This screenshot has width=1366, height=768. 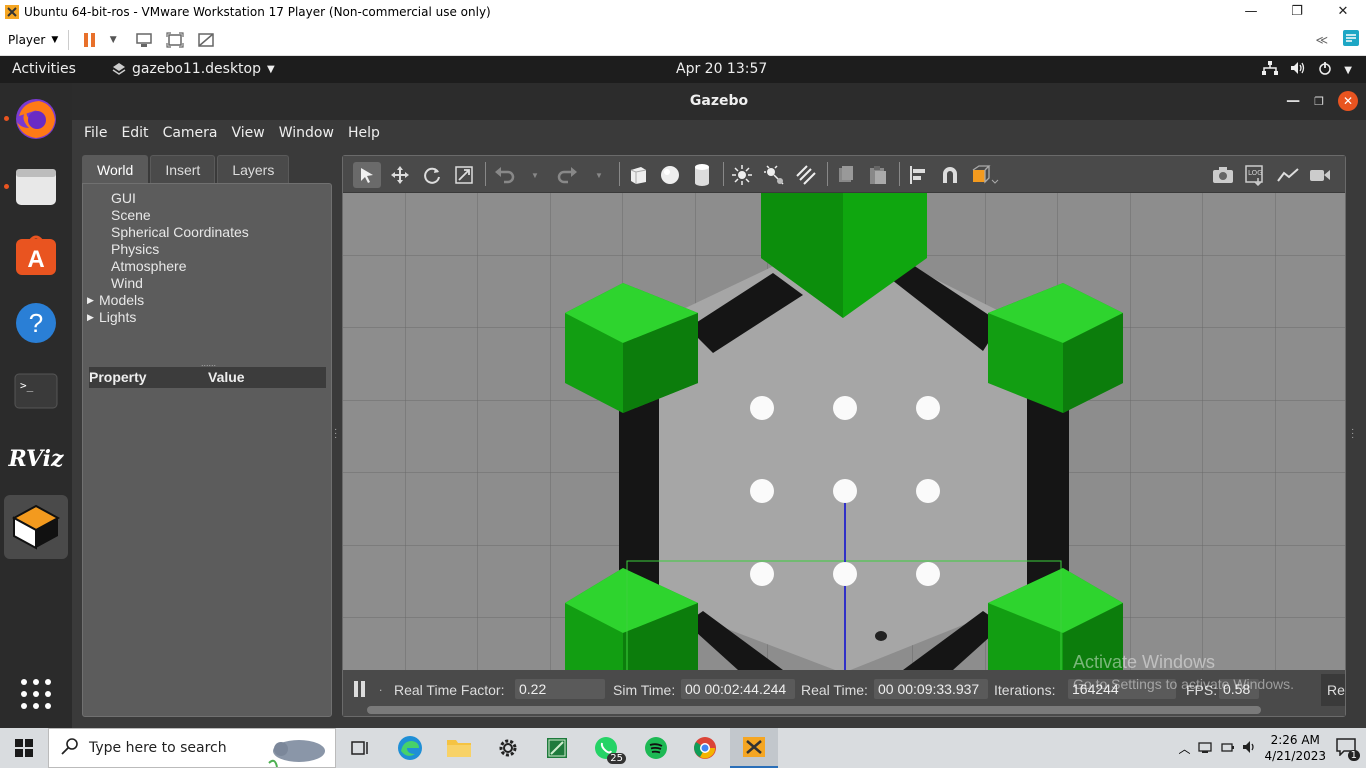 I want to click on network-icon, so click(x=1206, y=748).